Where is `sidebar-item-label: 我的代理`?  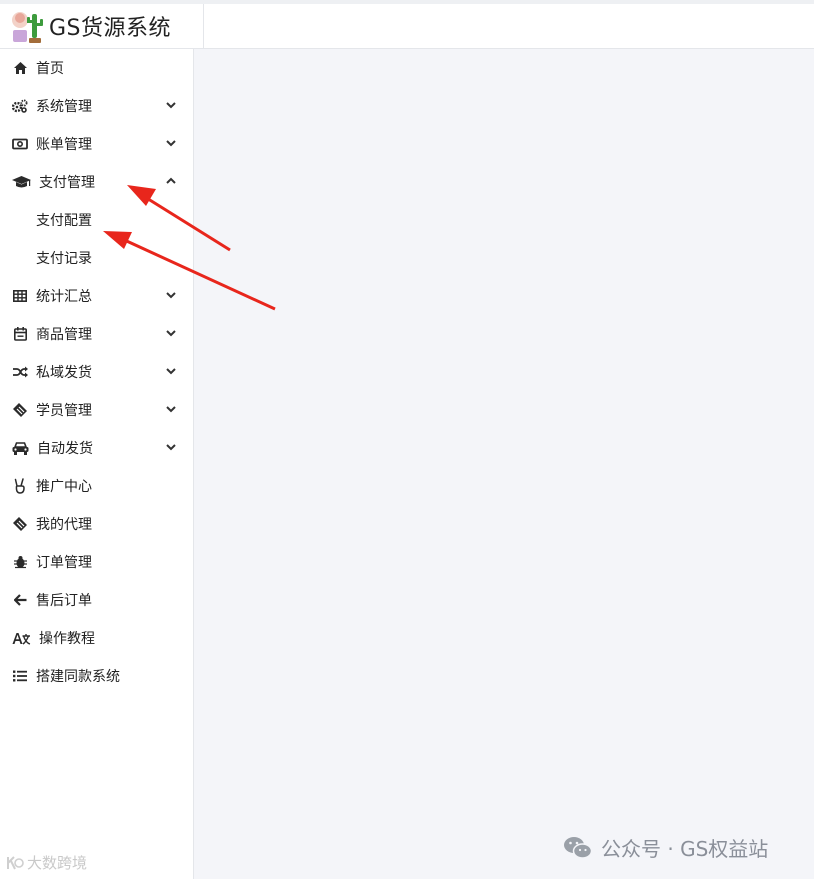
sidebar-item-label: 我的代理 is located at coordinates (64, 525).